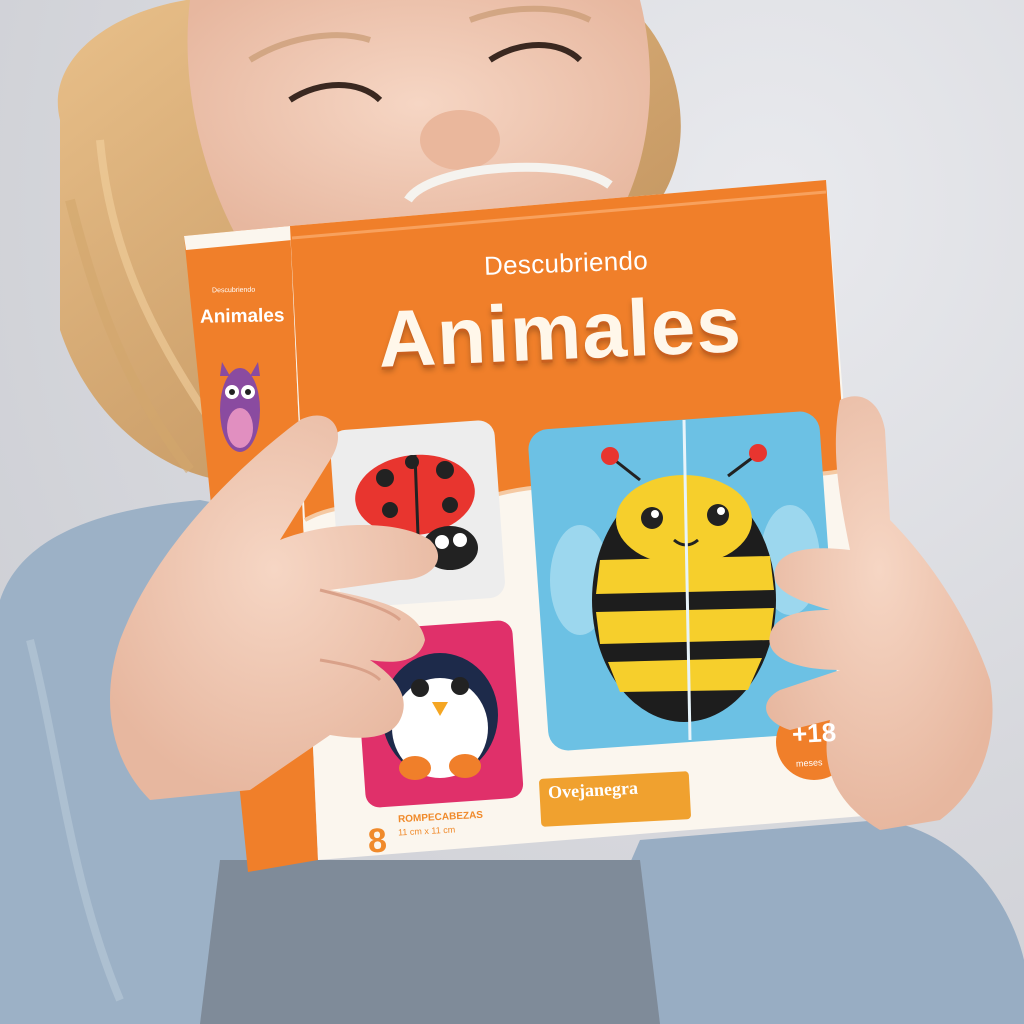  Describe the element at coordinates (809, 763) in the screenshot. I see `age-unit: meses` at that location.